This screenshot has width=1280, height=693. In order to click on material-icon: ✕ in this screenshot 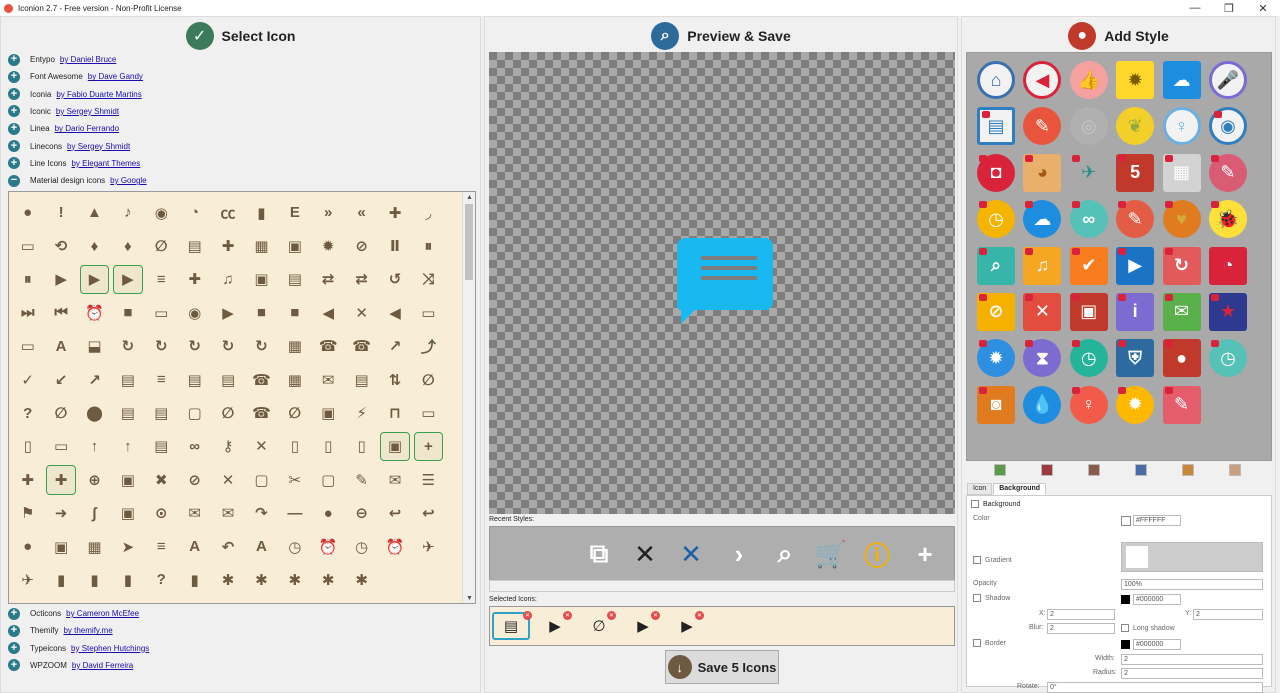, I will do `click(227, 479)`.